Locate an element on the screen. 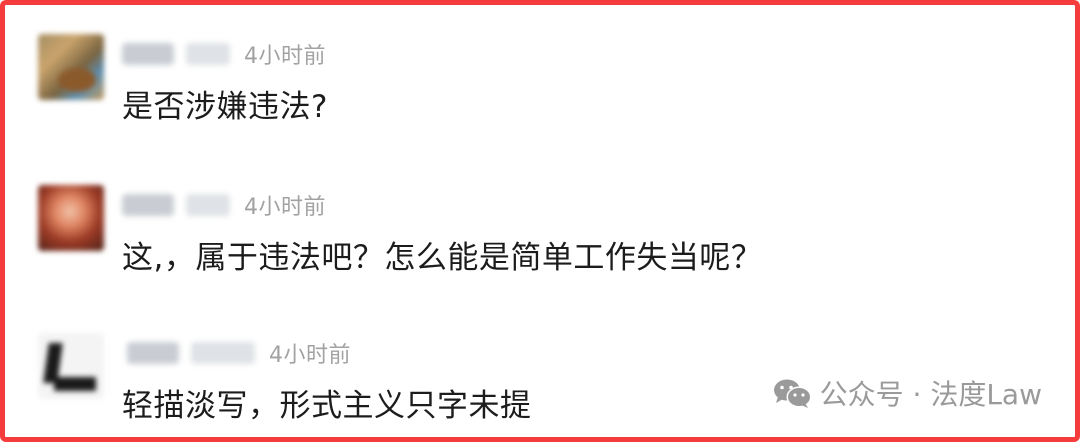  watermark: 公众号 · 法度Law is located at coordinates (907, 393).